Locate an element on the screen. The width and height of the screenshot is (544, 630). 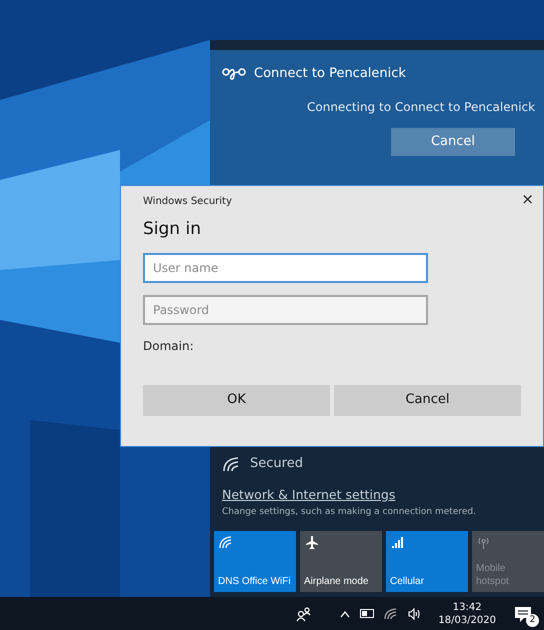
caret-icon is located at coordinates (345, 614).